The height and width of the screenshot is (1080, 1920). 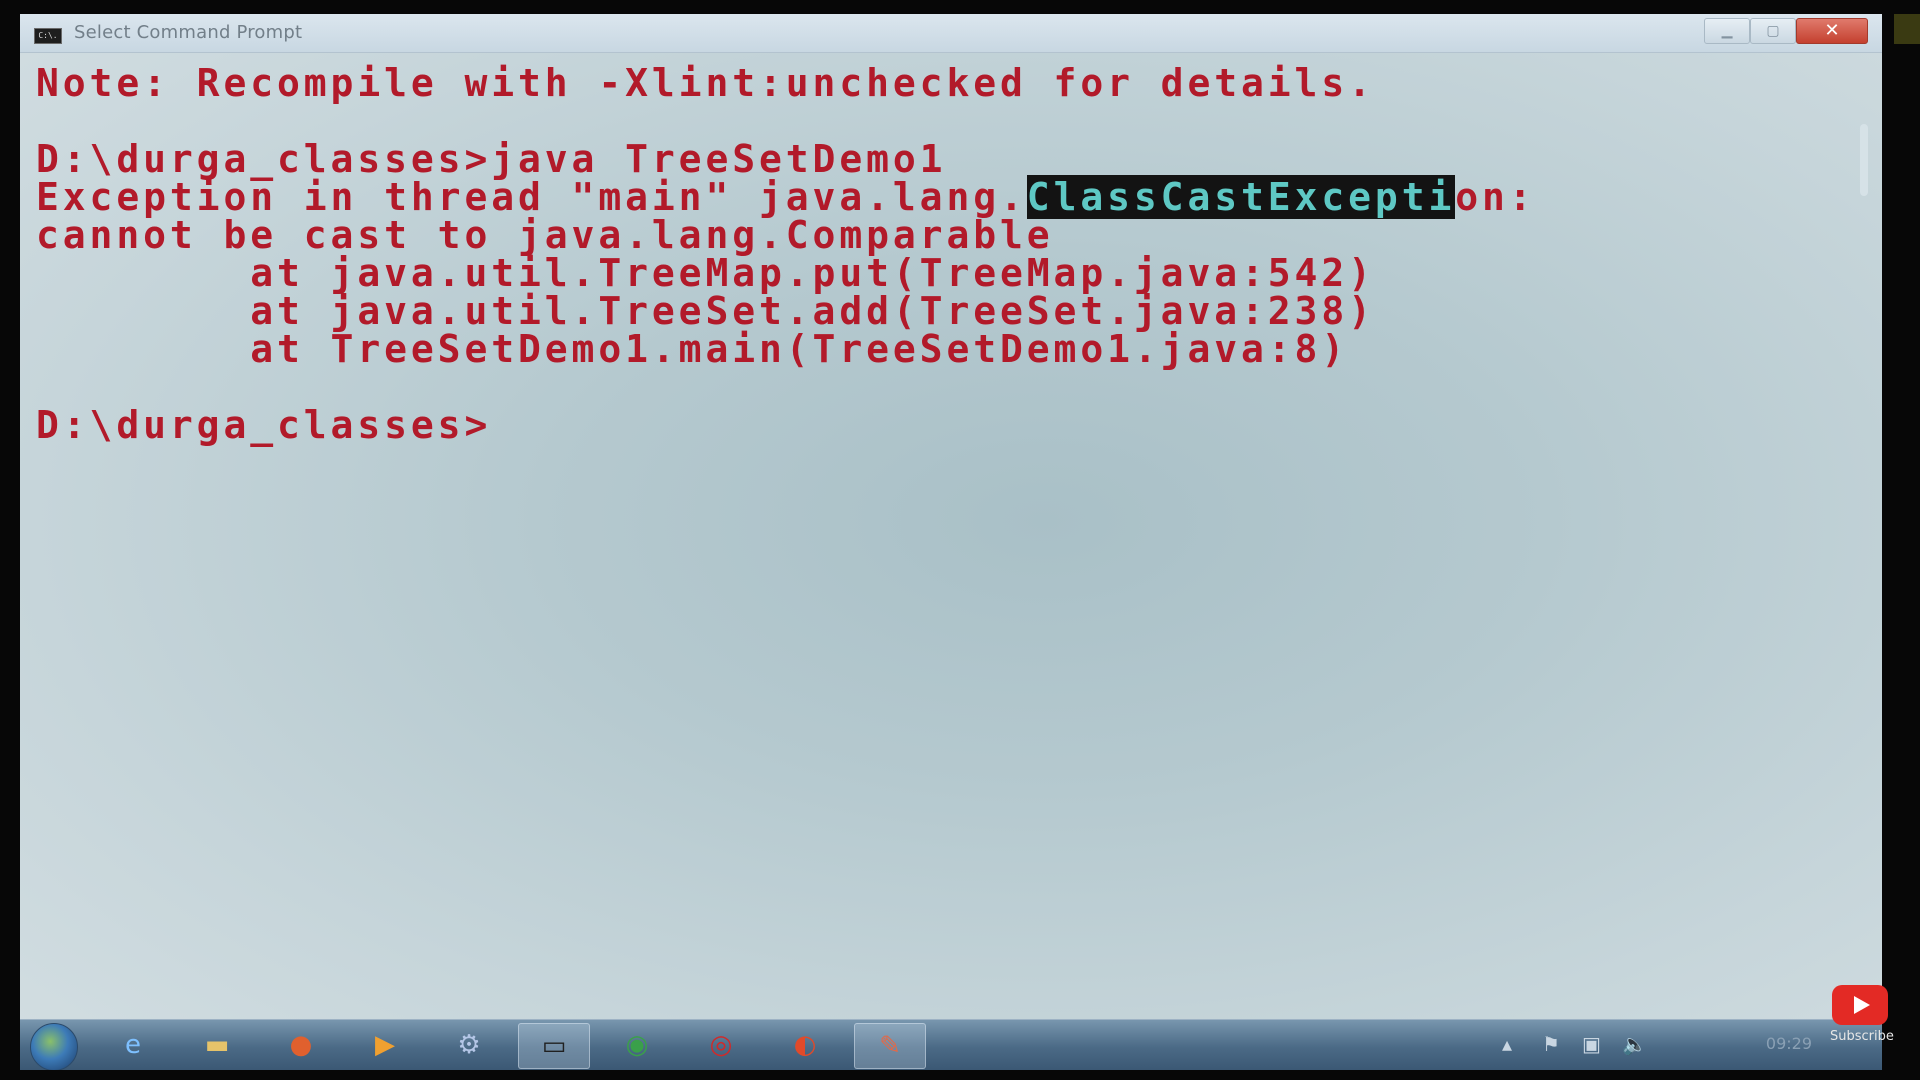 What do you see at coordinates (1507, 1044) in the screenshot?
I see `show-hidden-icons-icon: ▴` at bounding box center [1507, 1044].